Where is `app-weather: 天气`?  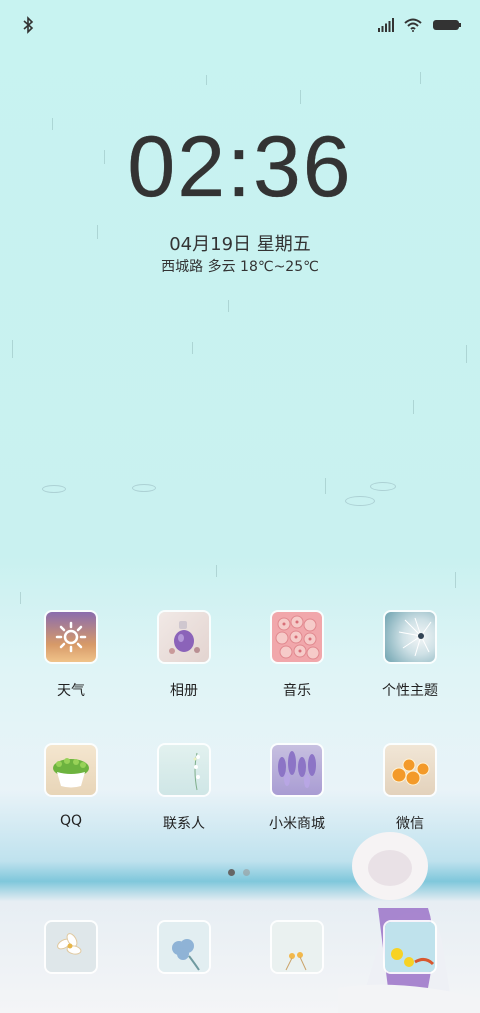
app-weather: 天气 is located at coordinates (71, 656).